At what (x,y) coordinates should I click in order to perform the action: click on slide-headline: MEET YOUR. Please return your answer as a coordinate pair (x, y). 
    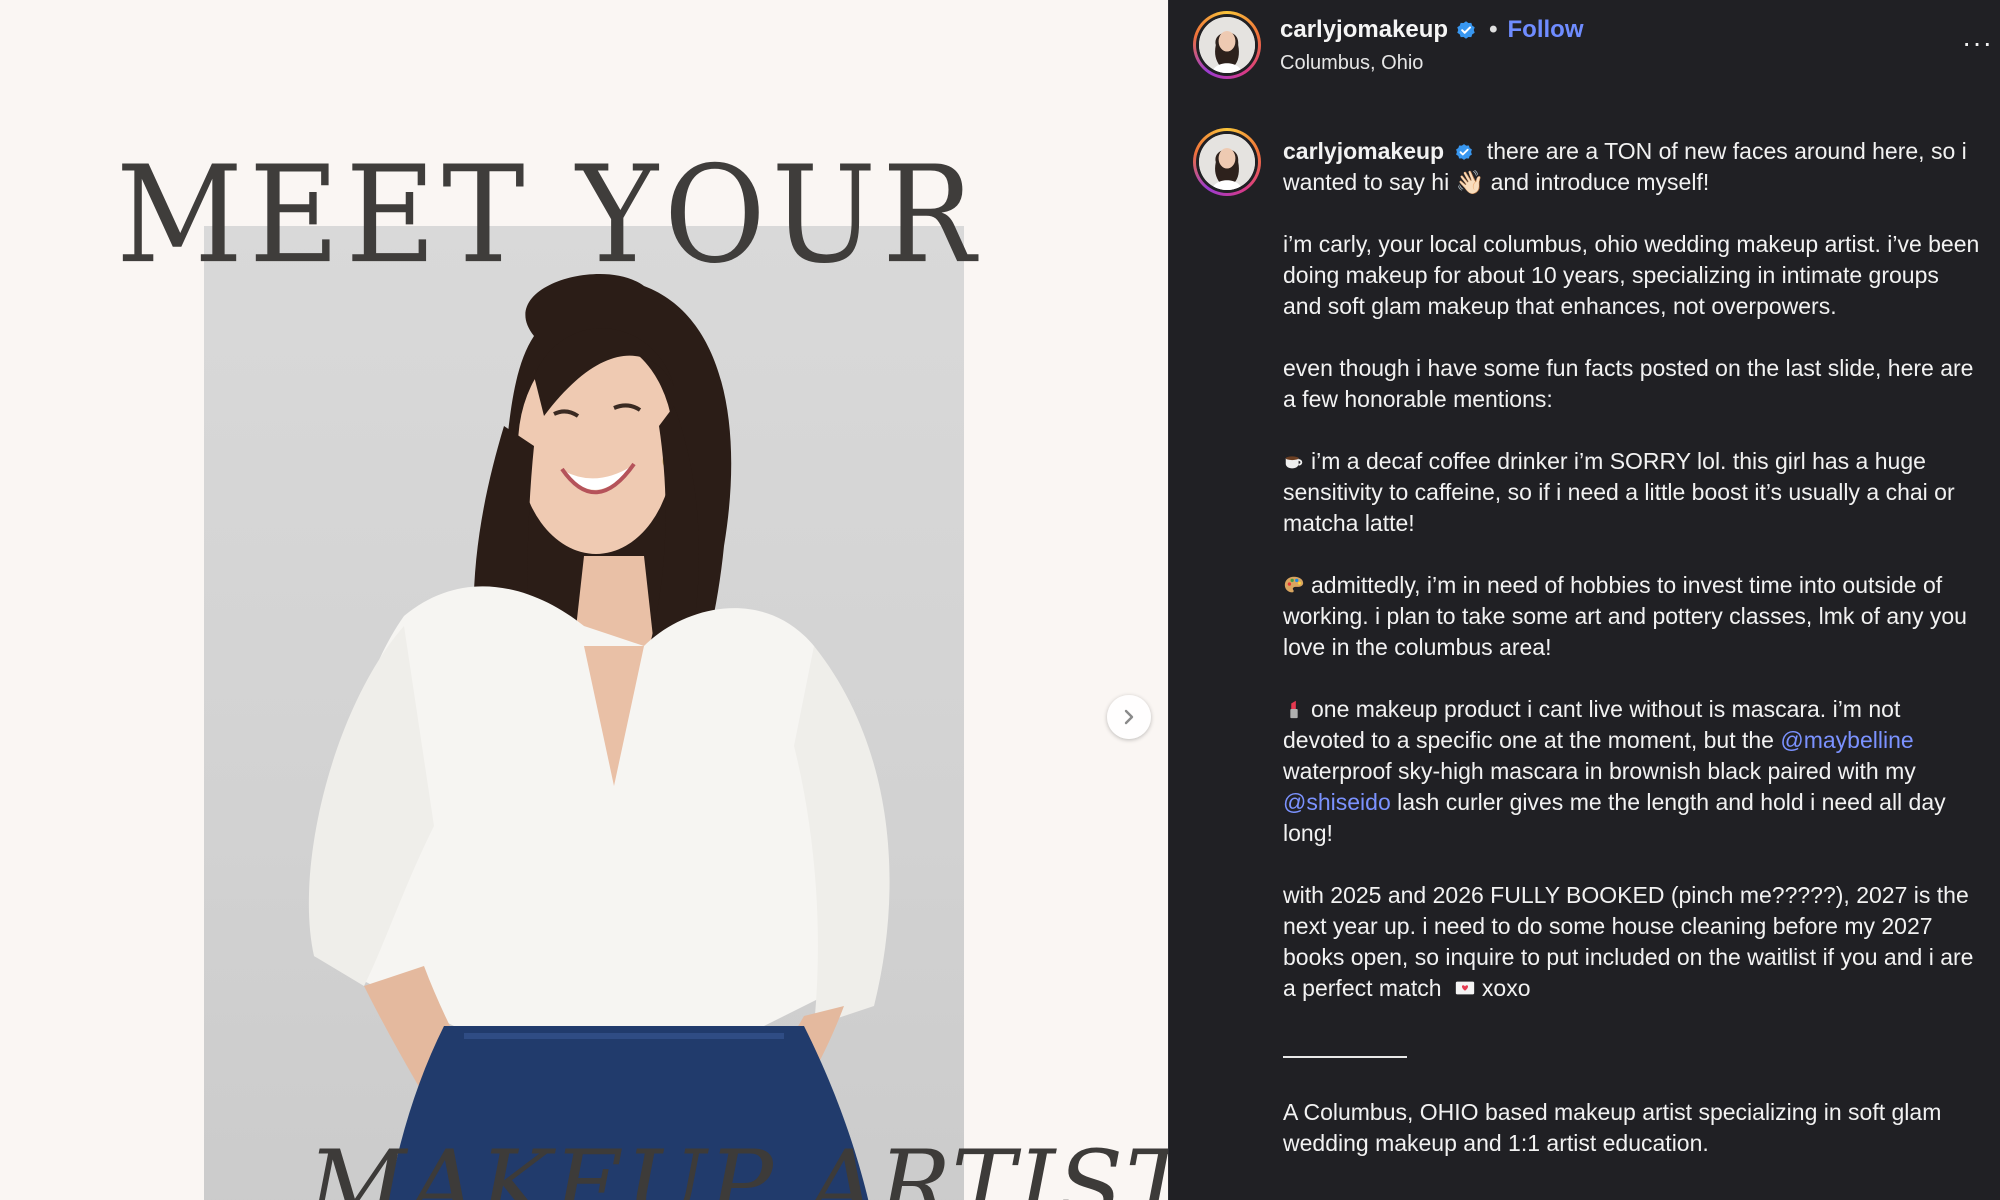
    Looking at the image, I should click on (549, 216).